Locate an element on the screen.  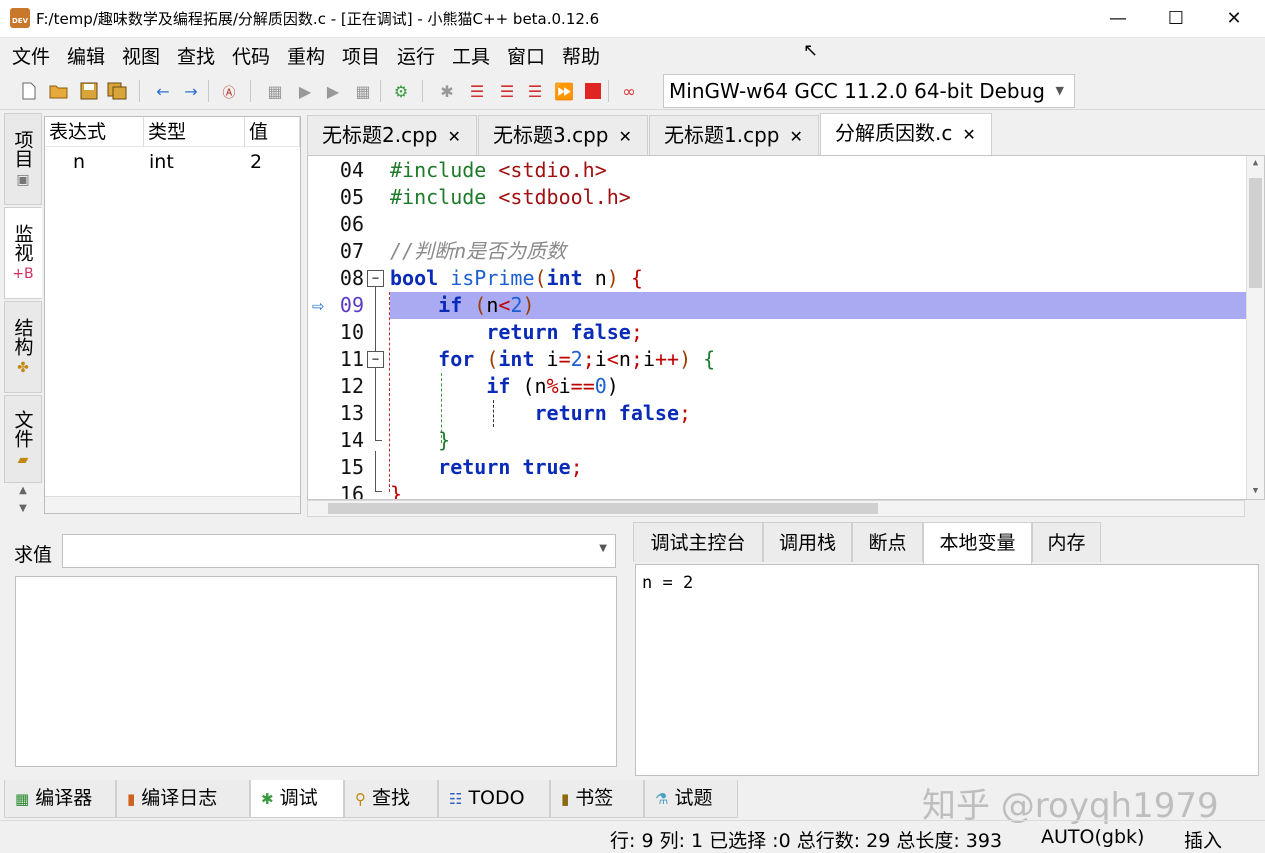
menu-run: 运行 is located at coordinates (416, 55).